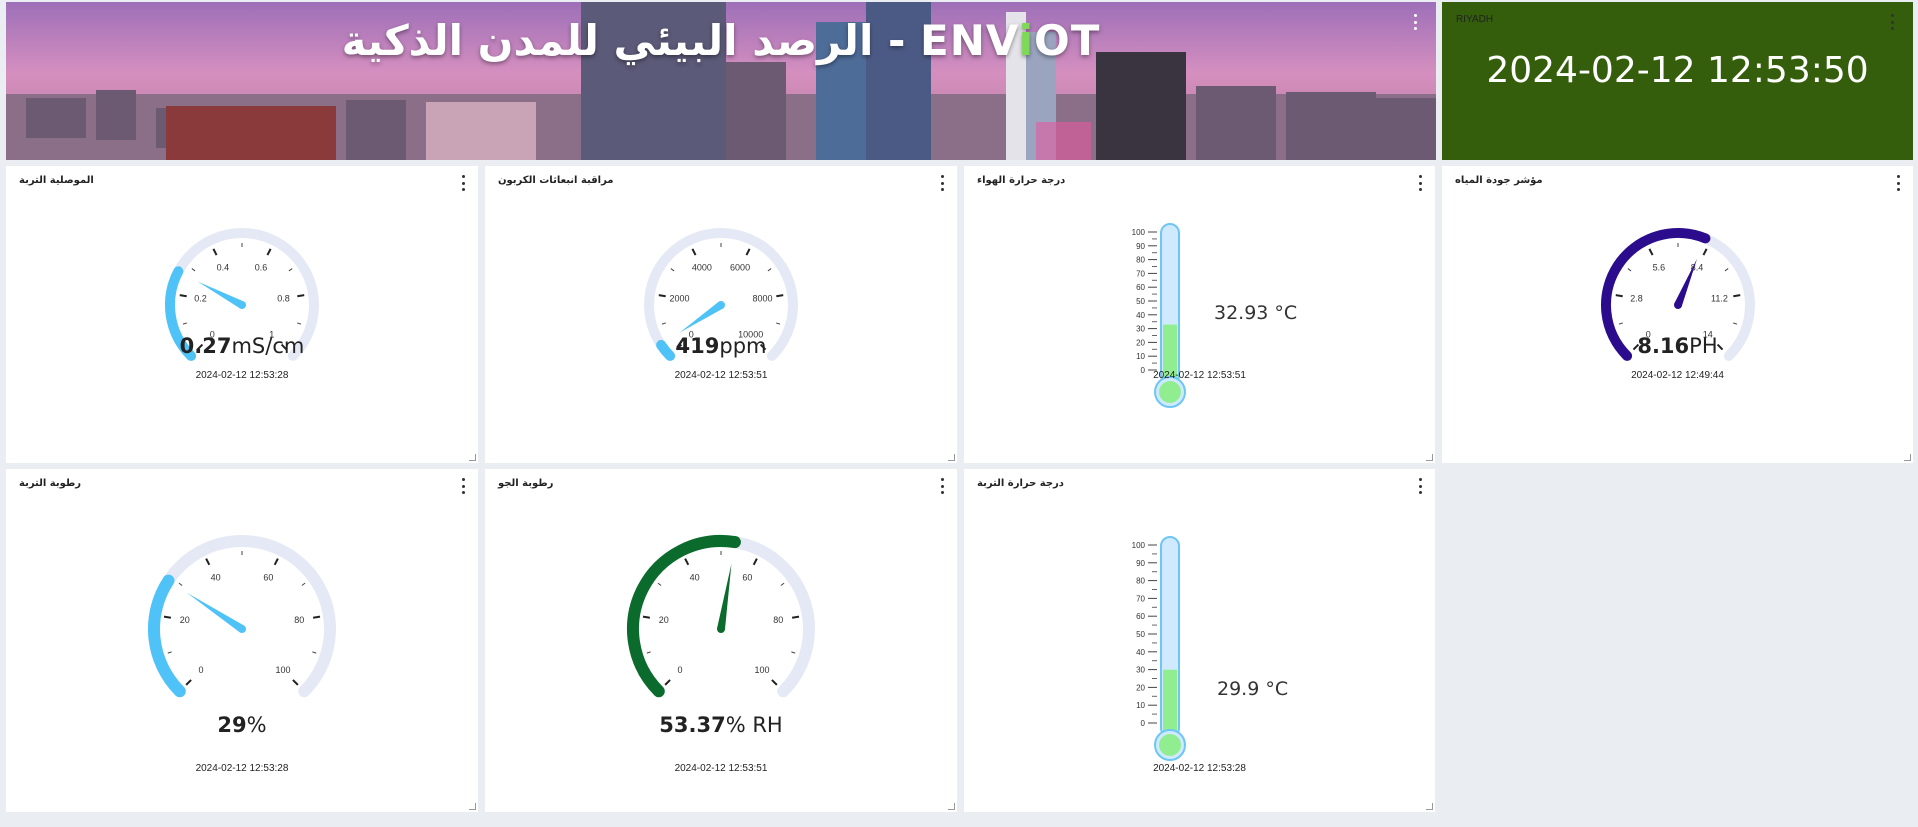  What do you see at coordinates (261, 268) in the screenshot?
I see `gauge-tick-label: 0.6` at bounding box center [261, 268].